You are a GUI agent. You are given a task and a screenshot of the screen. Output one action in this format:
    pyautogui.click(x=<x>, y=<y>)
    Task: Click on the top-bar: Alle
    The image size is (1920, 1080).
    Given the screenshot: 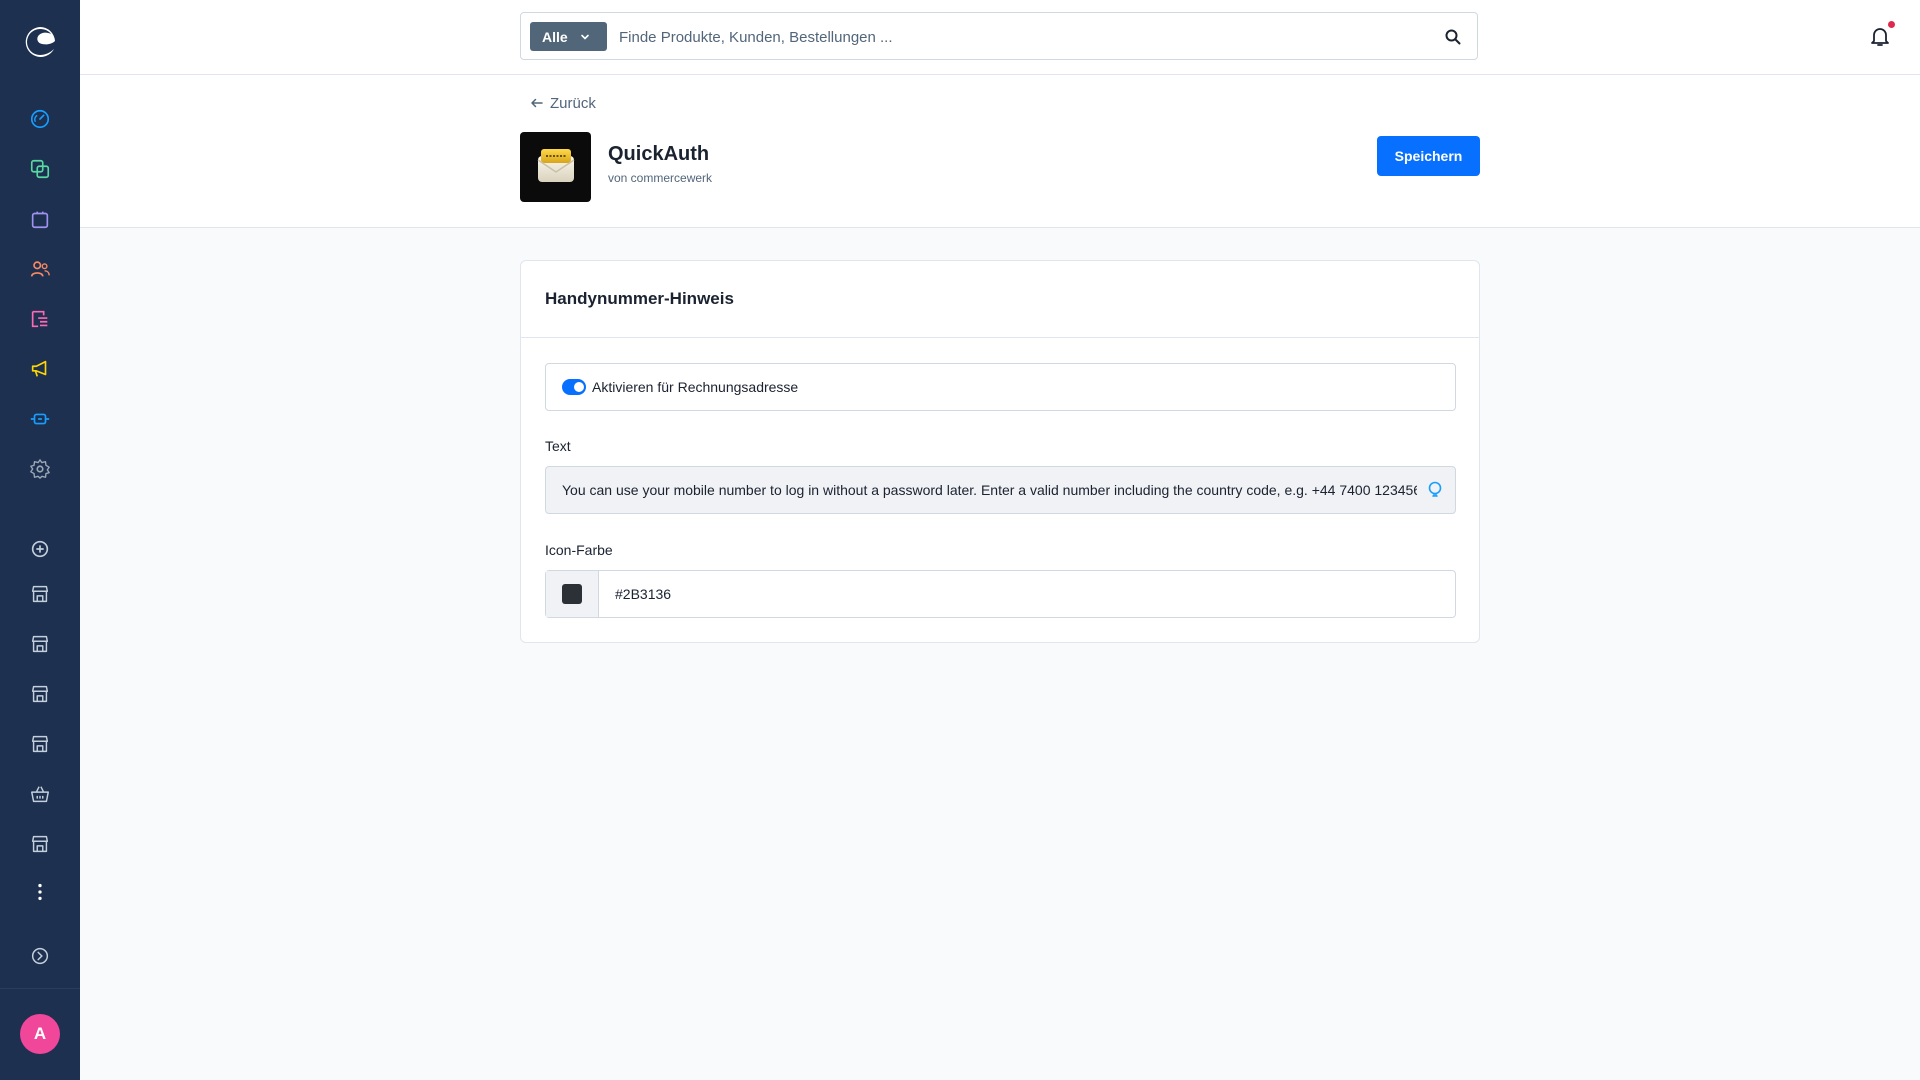 What is the action you would take?
    pyautogui.click(x=1000, y=37)
    